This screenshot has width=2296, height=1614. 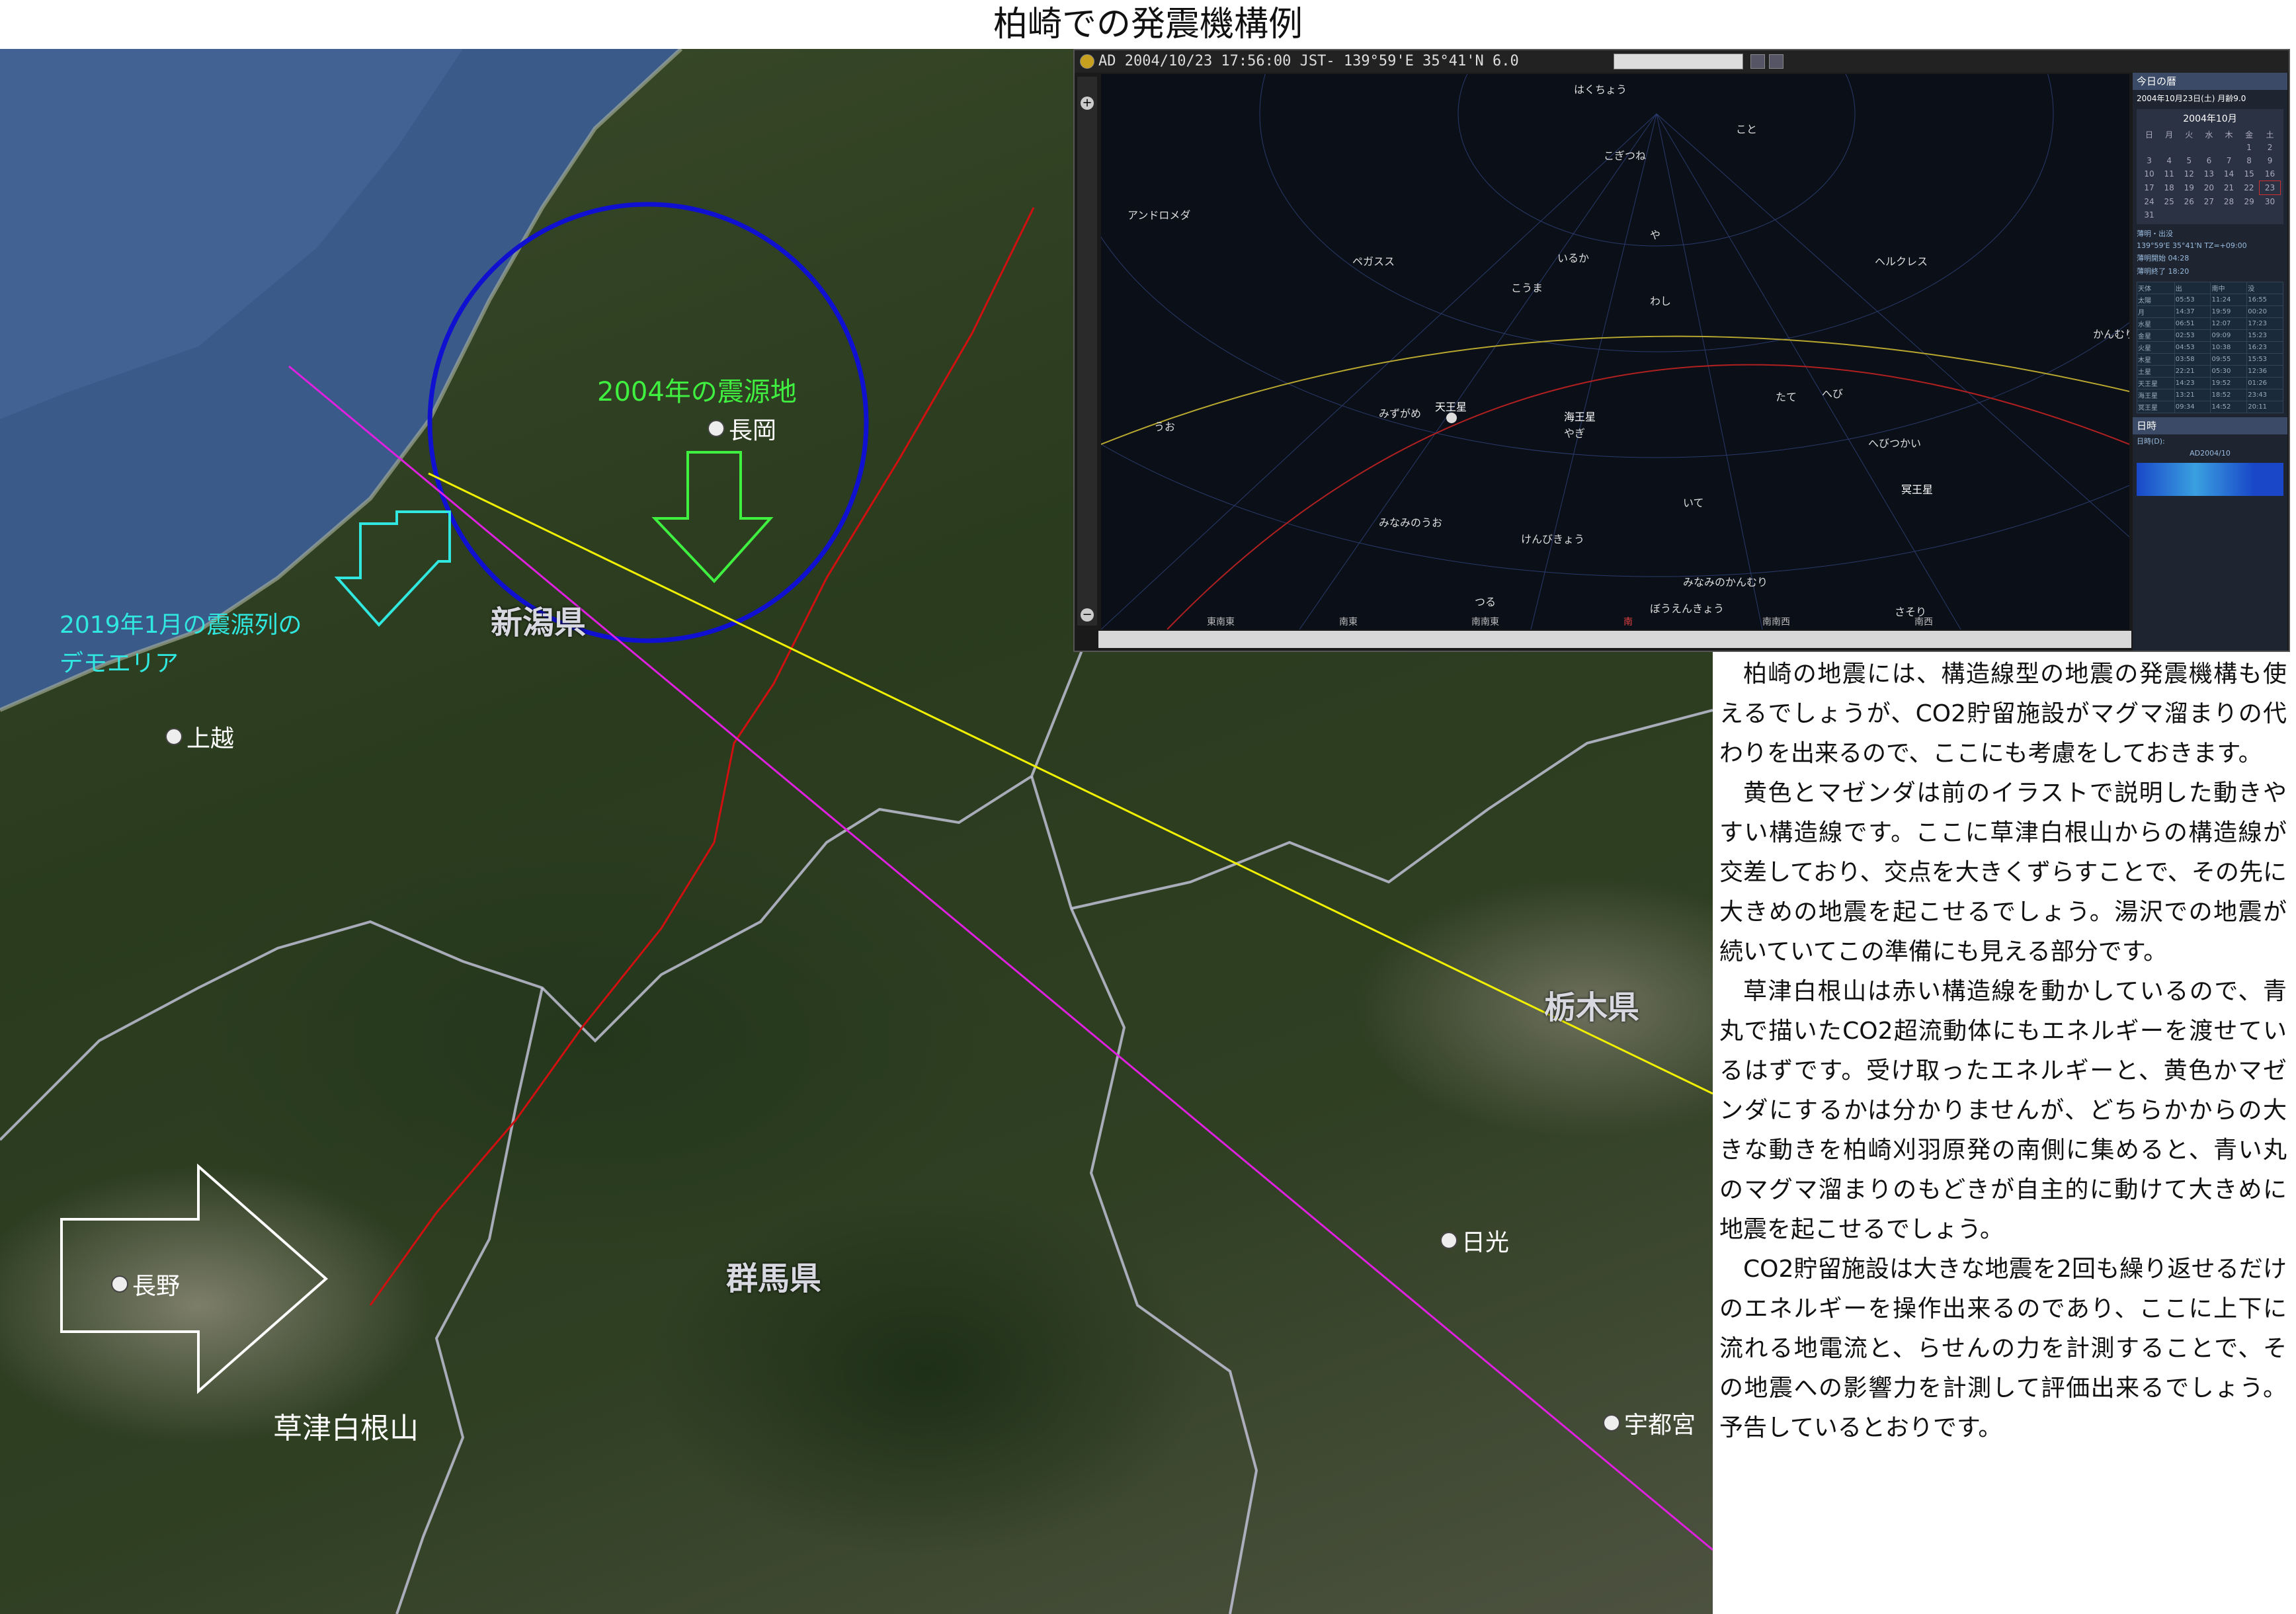 What do you see at coordinates (2156, 395) in the screenshot?
I see `rs-cell: 海王星` at bounding box center [2156, 395].